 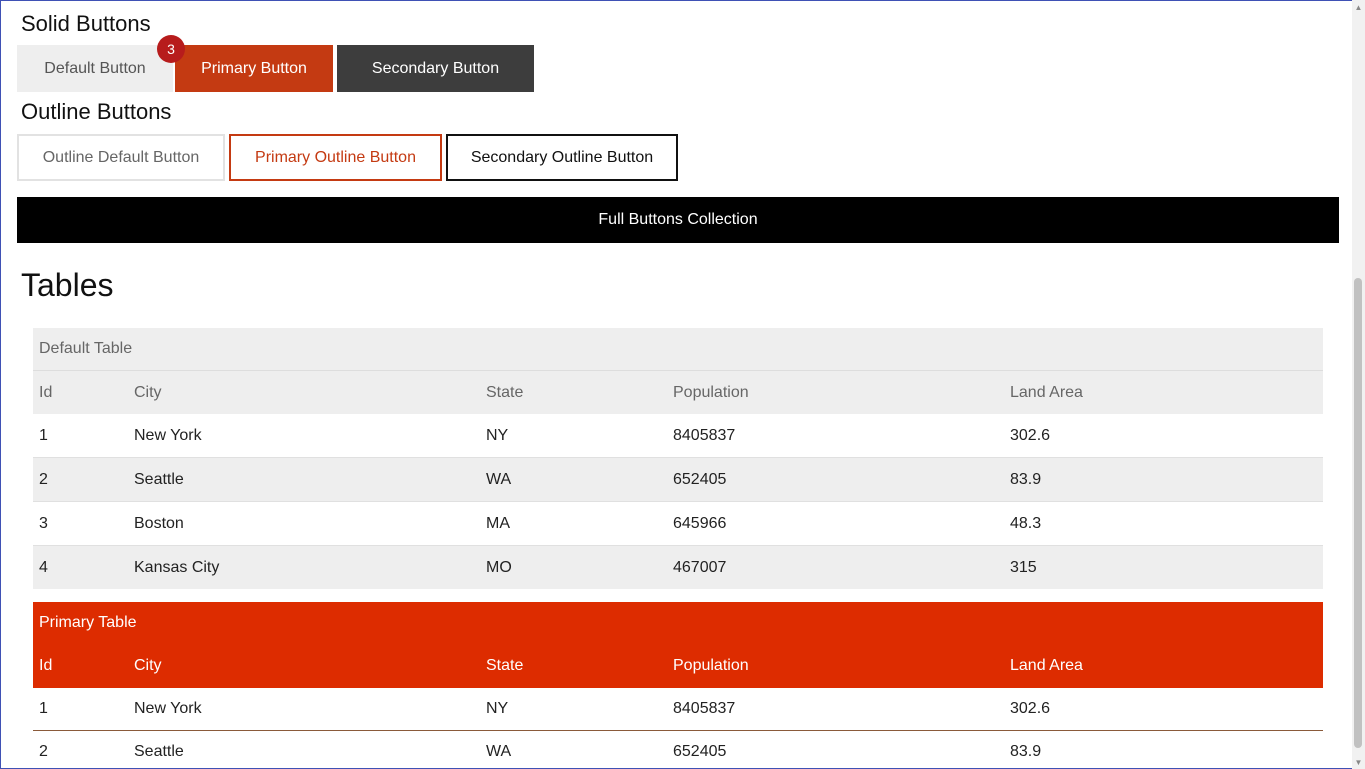 I want to click on table-cell: MA, so click(x=573, y=523).